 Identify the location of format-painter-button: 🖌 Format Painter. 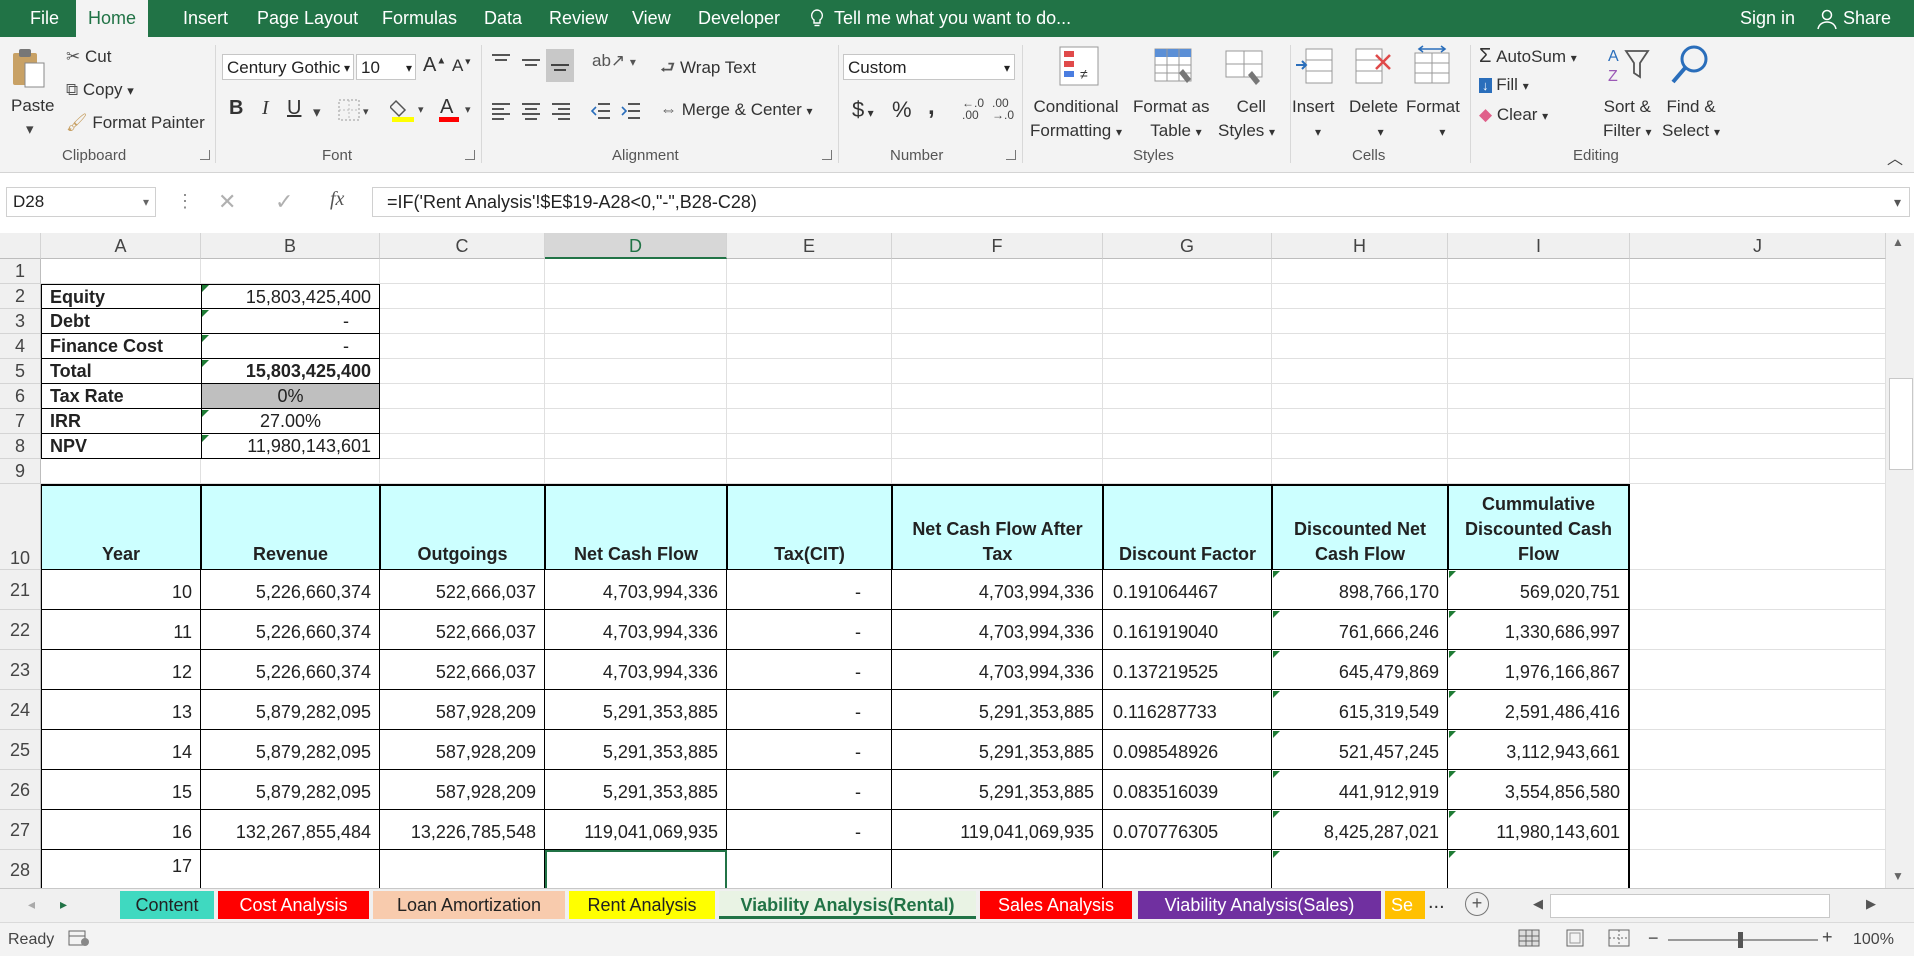
(135, 123).